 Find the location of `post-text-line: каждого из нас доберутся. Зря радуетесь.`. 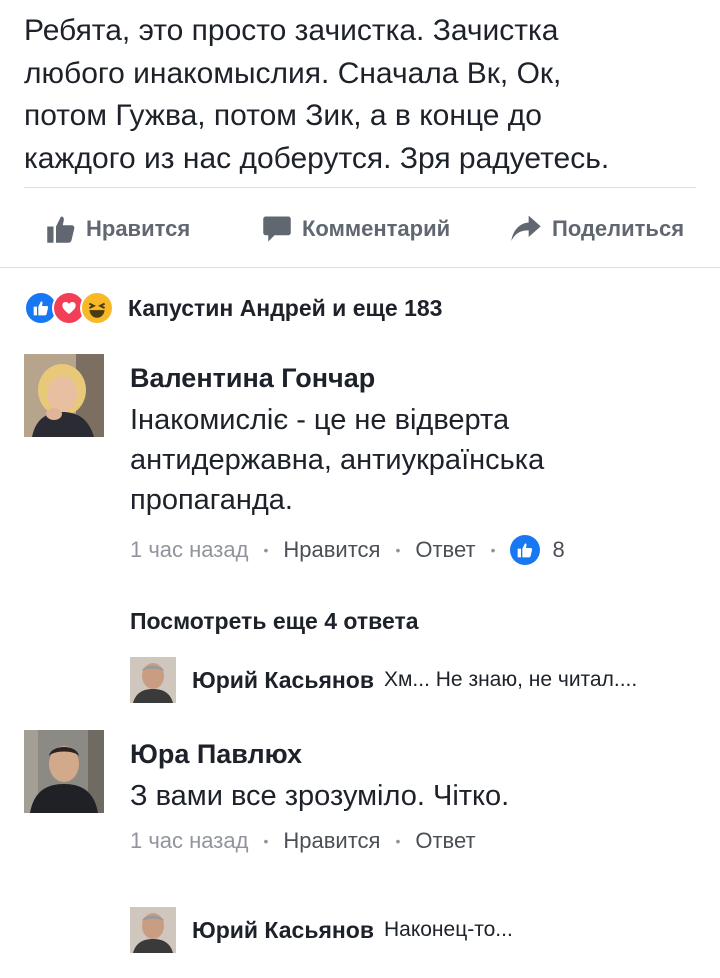

post-text-line: каждого из нас доберутся. Зря радуетесь. is located at coordinates (317, 158).